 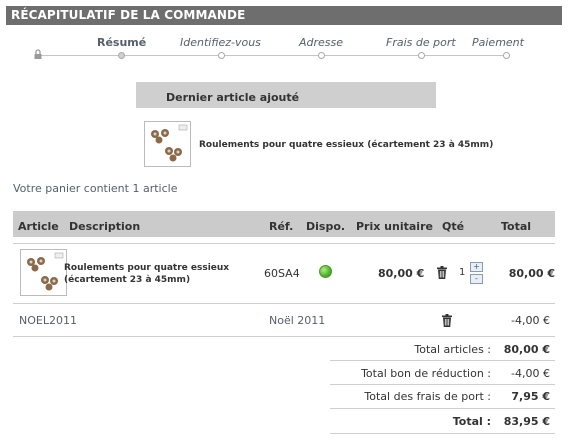 I want to click on quantity-value: 1, so click(x=462, y=272).